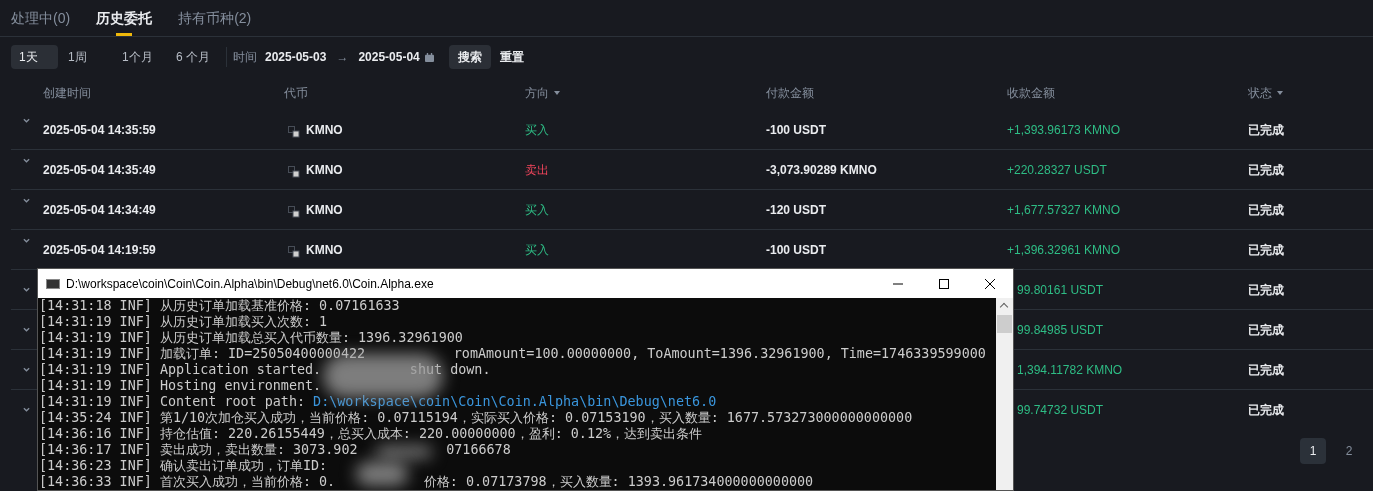  I want to click on order-time: 2025-05-04 14:35:59, so click(99, 130).